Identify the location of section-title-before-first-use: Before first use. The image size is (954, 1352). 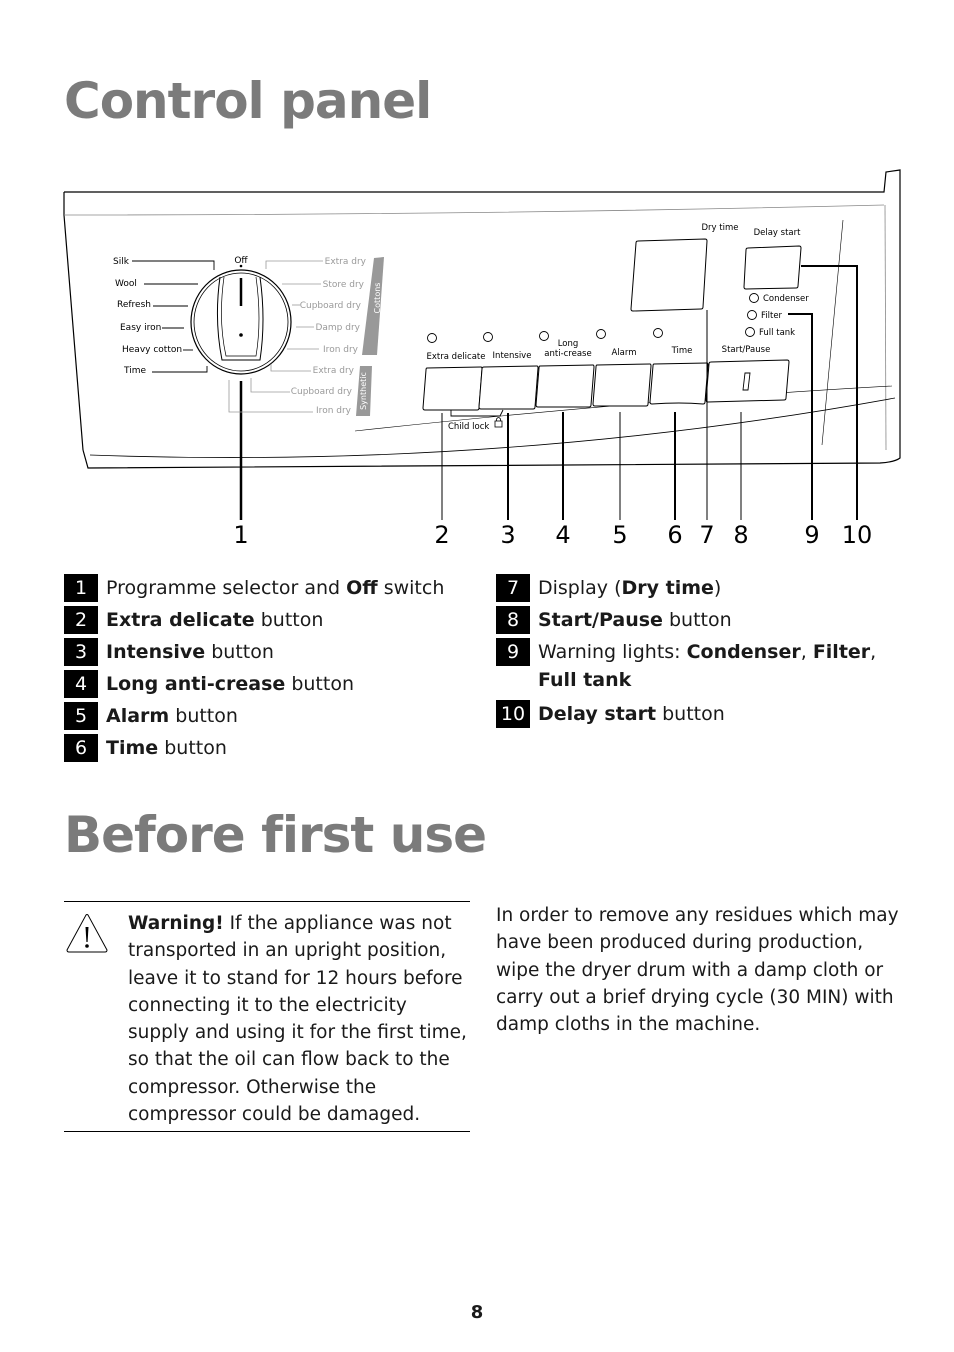
(275, 835).